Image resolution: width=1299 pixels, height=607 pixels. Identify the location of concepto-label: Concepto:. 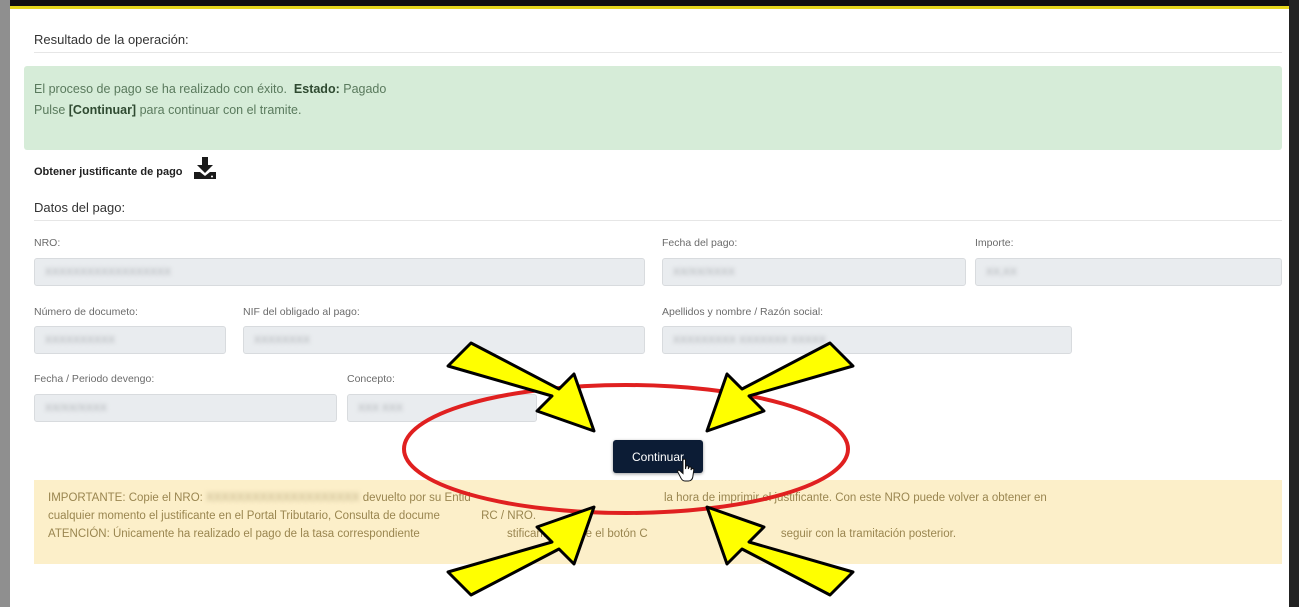
(371, 379).